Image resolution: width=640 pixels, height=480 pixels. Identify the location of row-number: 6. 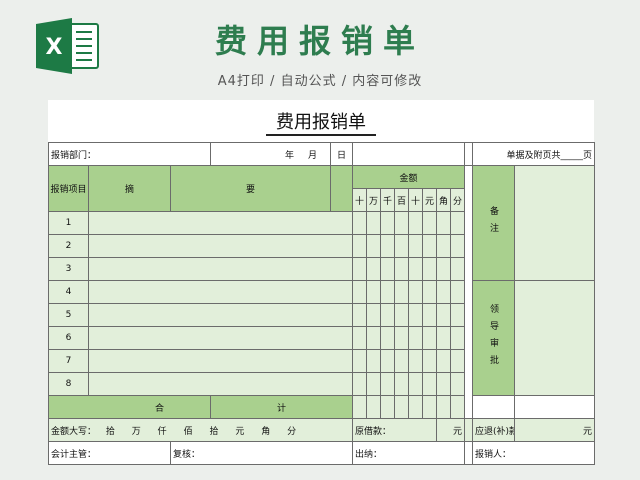
(68, 338).